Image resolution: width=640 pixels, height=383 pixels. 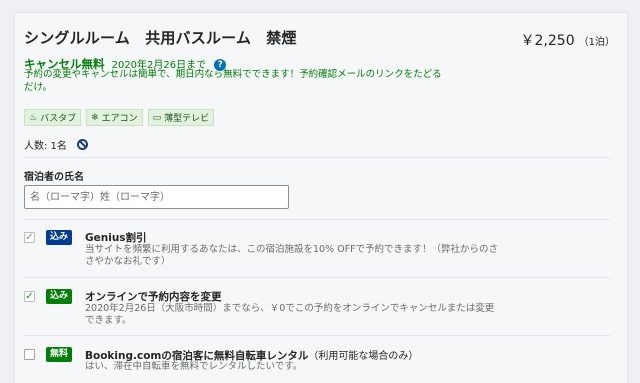 What do you see at coordinates (29, 237) in the screenshot?
I see `genius-checkbox: ✓` at bounding box center [29, 237].